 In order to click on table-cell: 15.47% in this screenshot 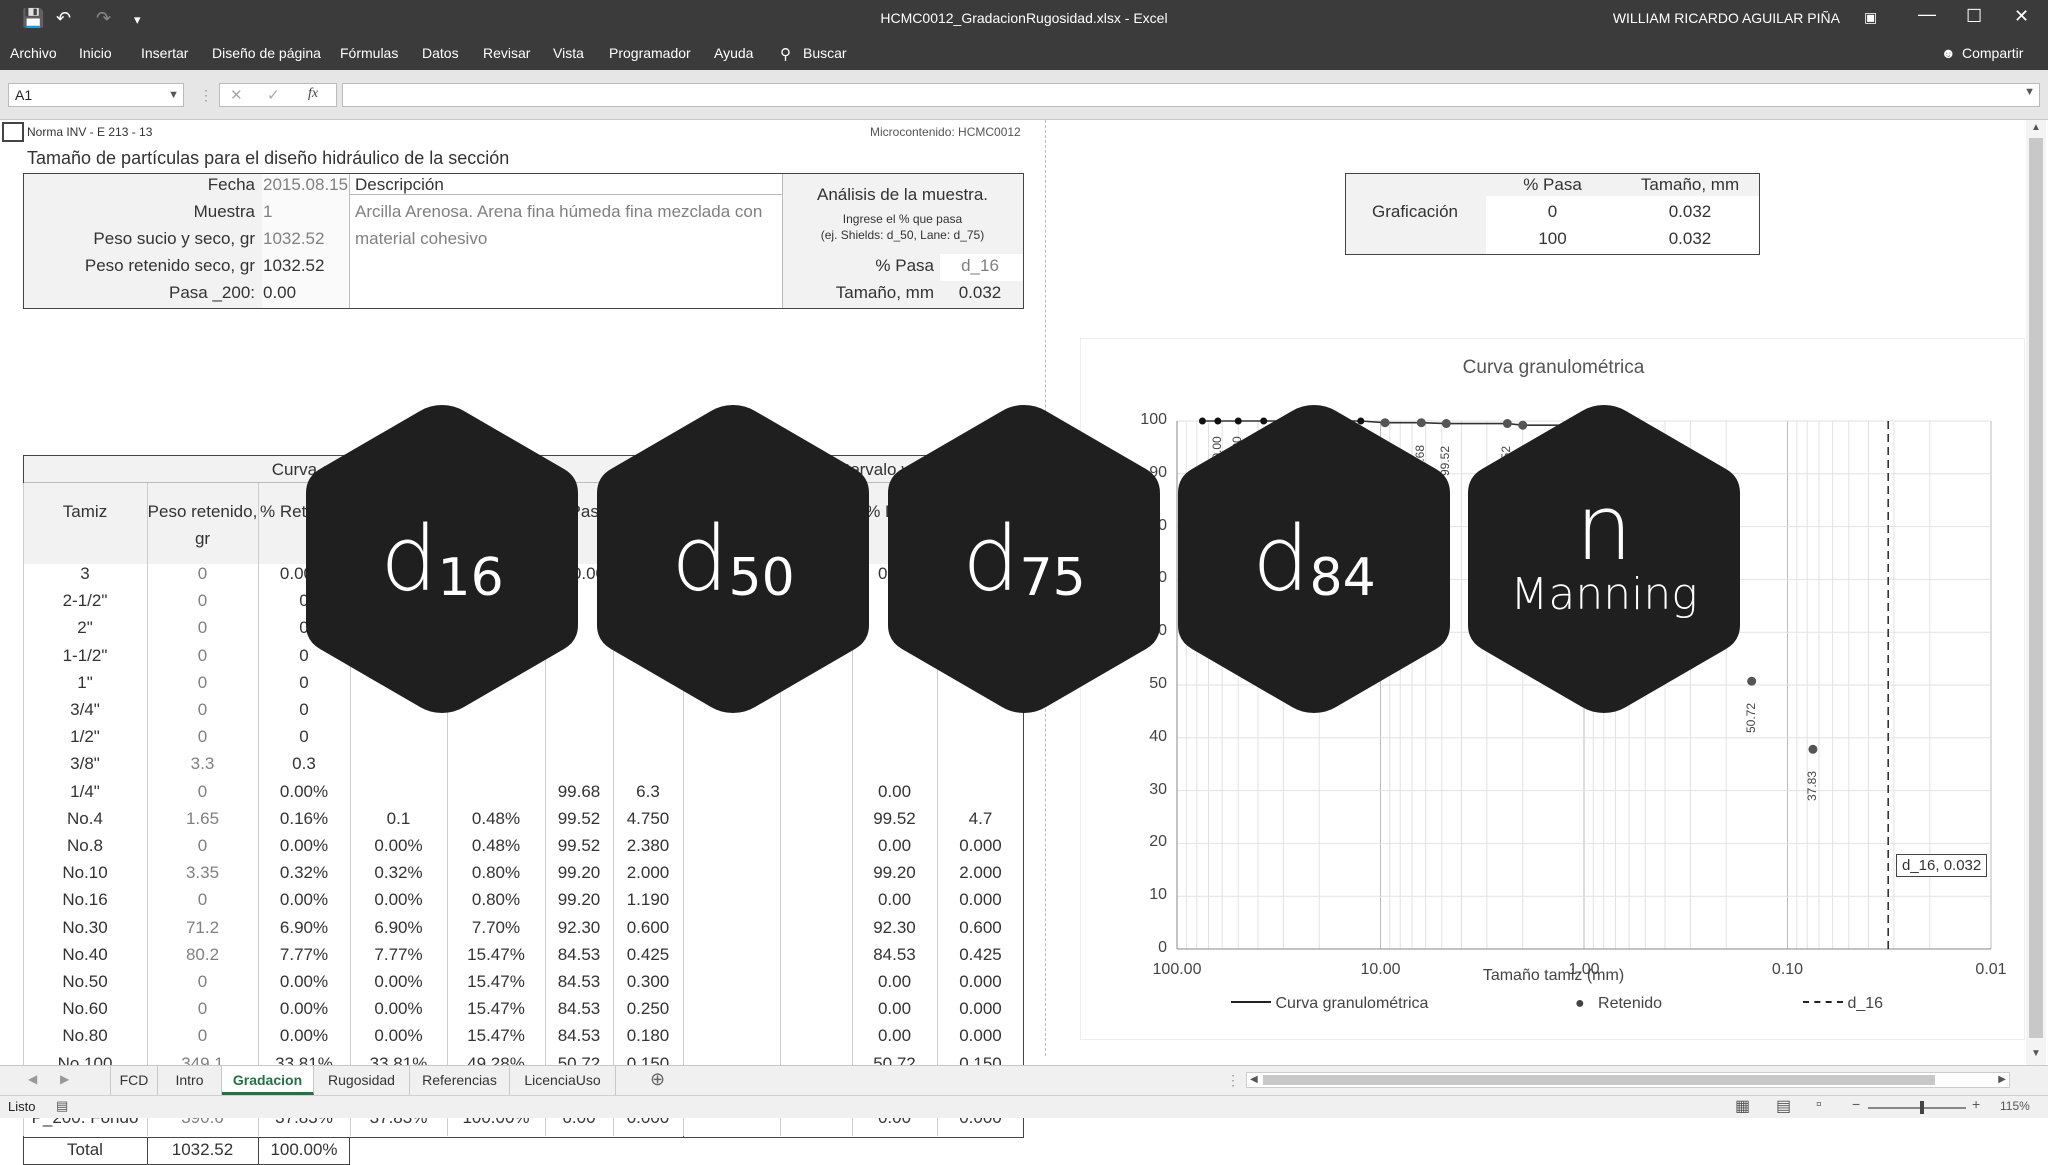, I will do `click(496, 982)`.